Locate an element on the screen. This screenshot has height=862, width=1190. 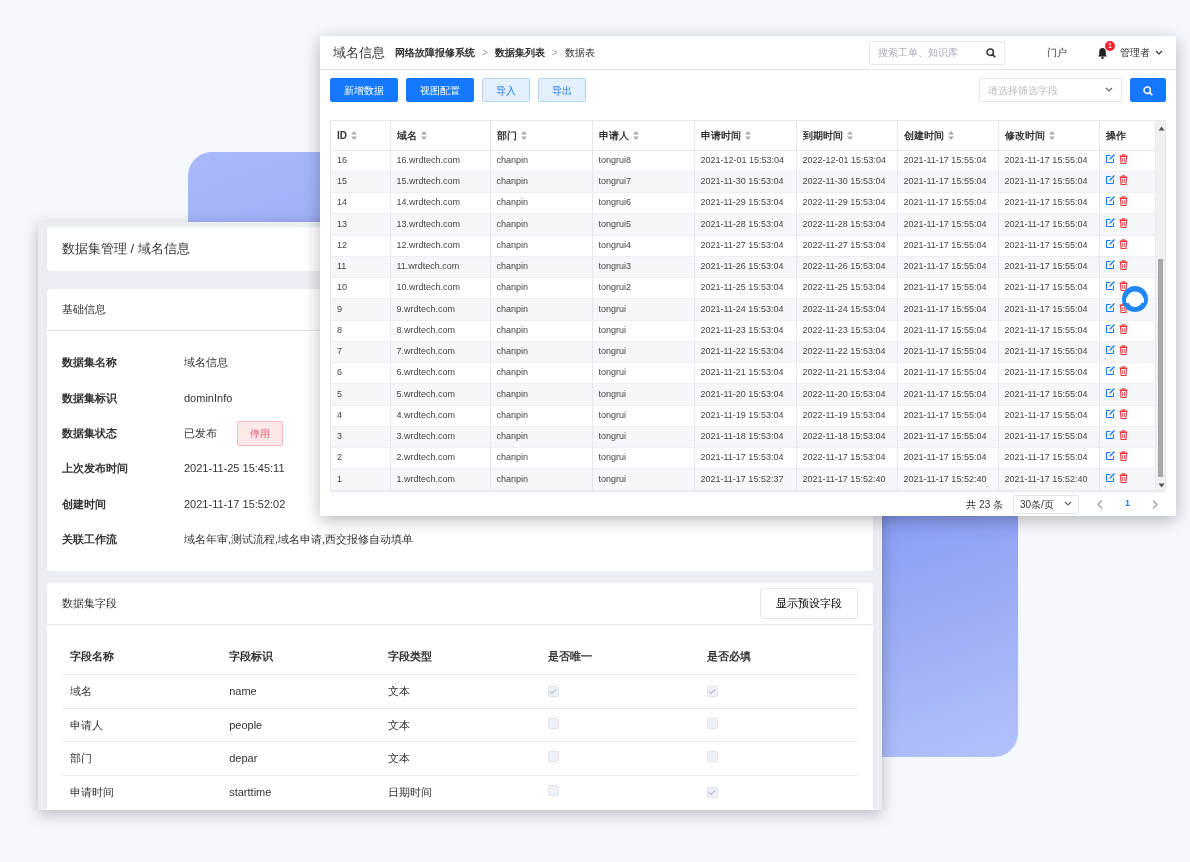
notification-count: 1 is located at coordinates (1110, 45).